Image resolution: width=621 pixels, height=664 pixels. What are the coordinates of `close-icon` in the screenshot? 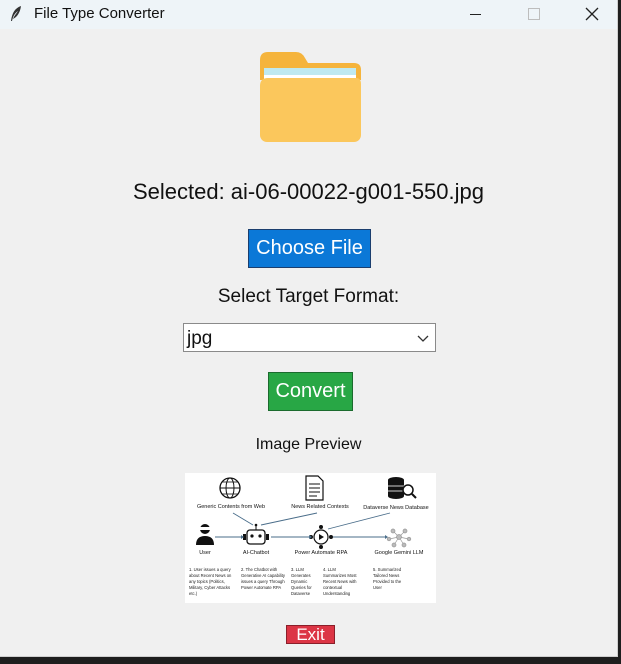 It's located at (592, 14).